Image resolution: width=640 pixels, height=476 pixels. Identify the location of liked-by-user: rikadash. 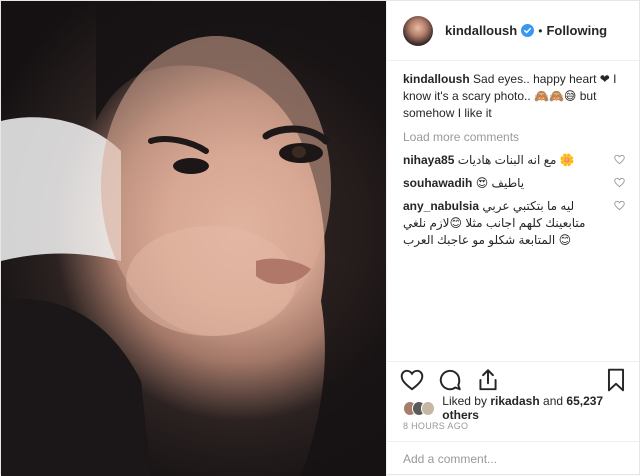
(514, 401).